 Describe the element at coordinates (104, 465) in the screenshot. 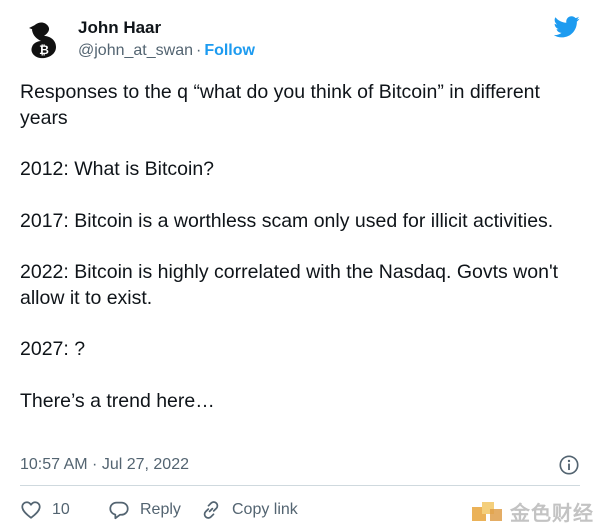

I see `tweet-timestamp: 10:57 AM · Jul 27, 2022` at that location.